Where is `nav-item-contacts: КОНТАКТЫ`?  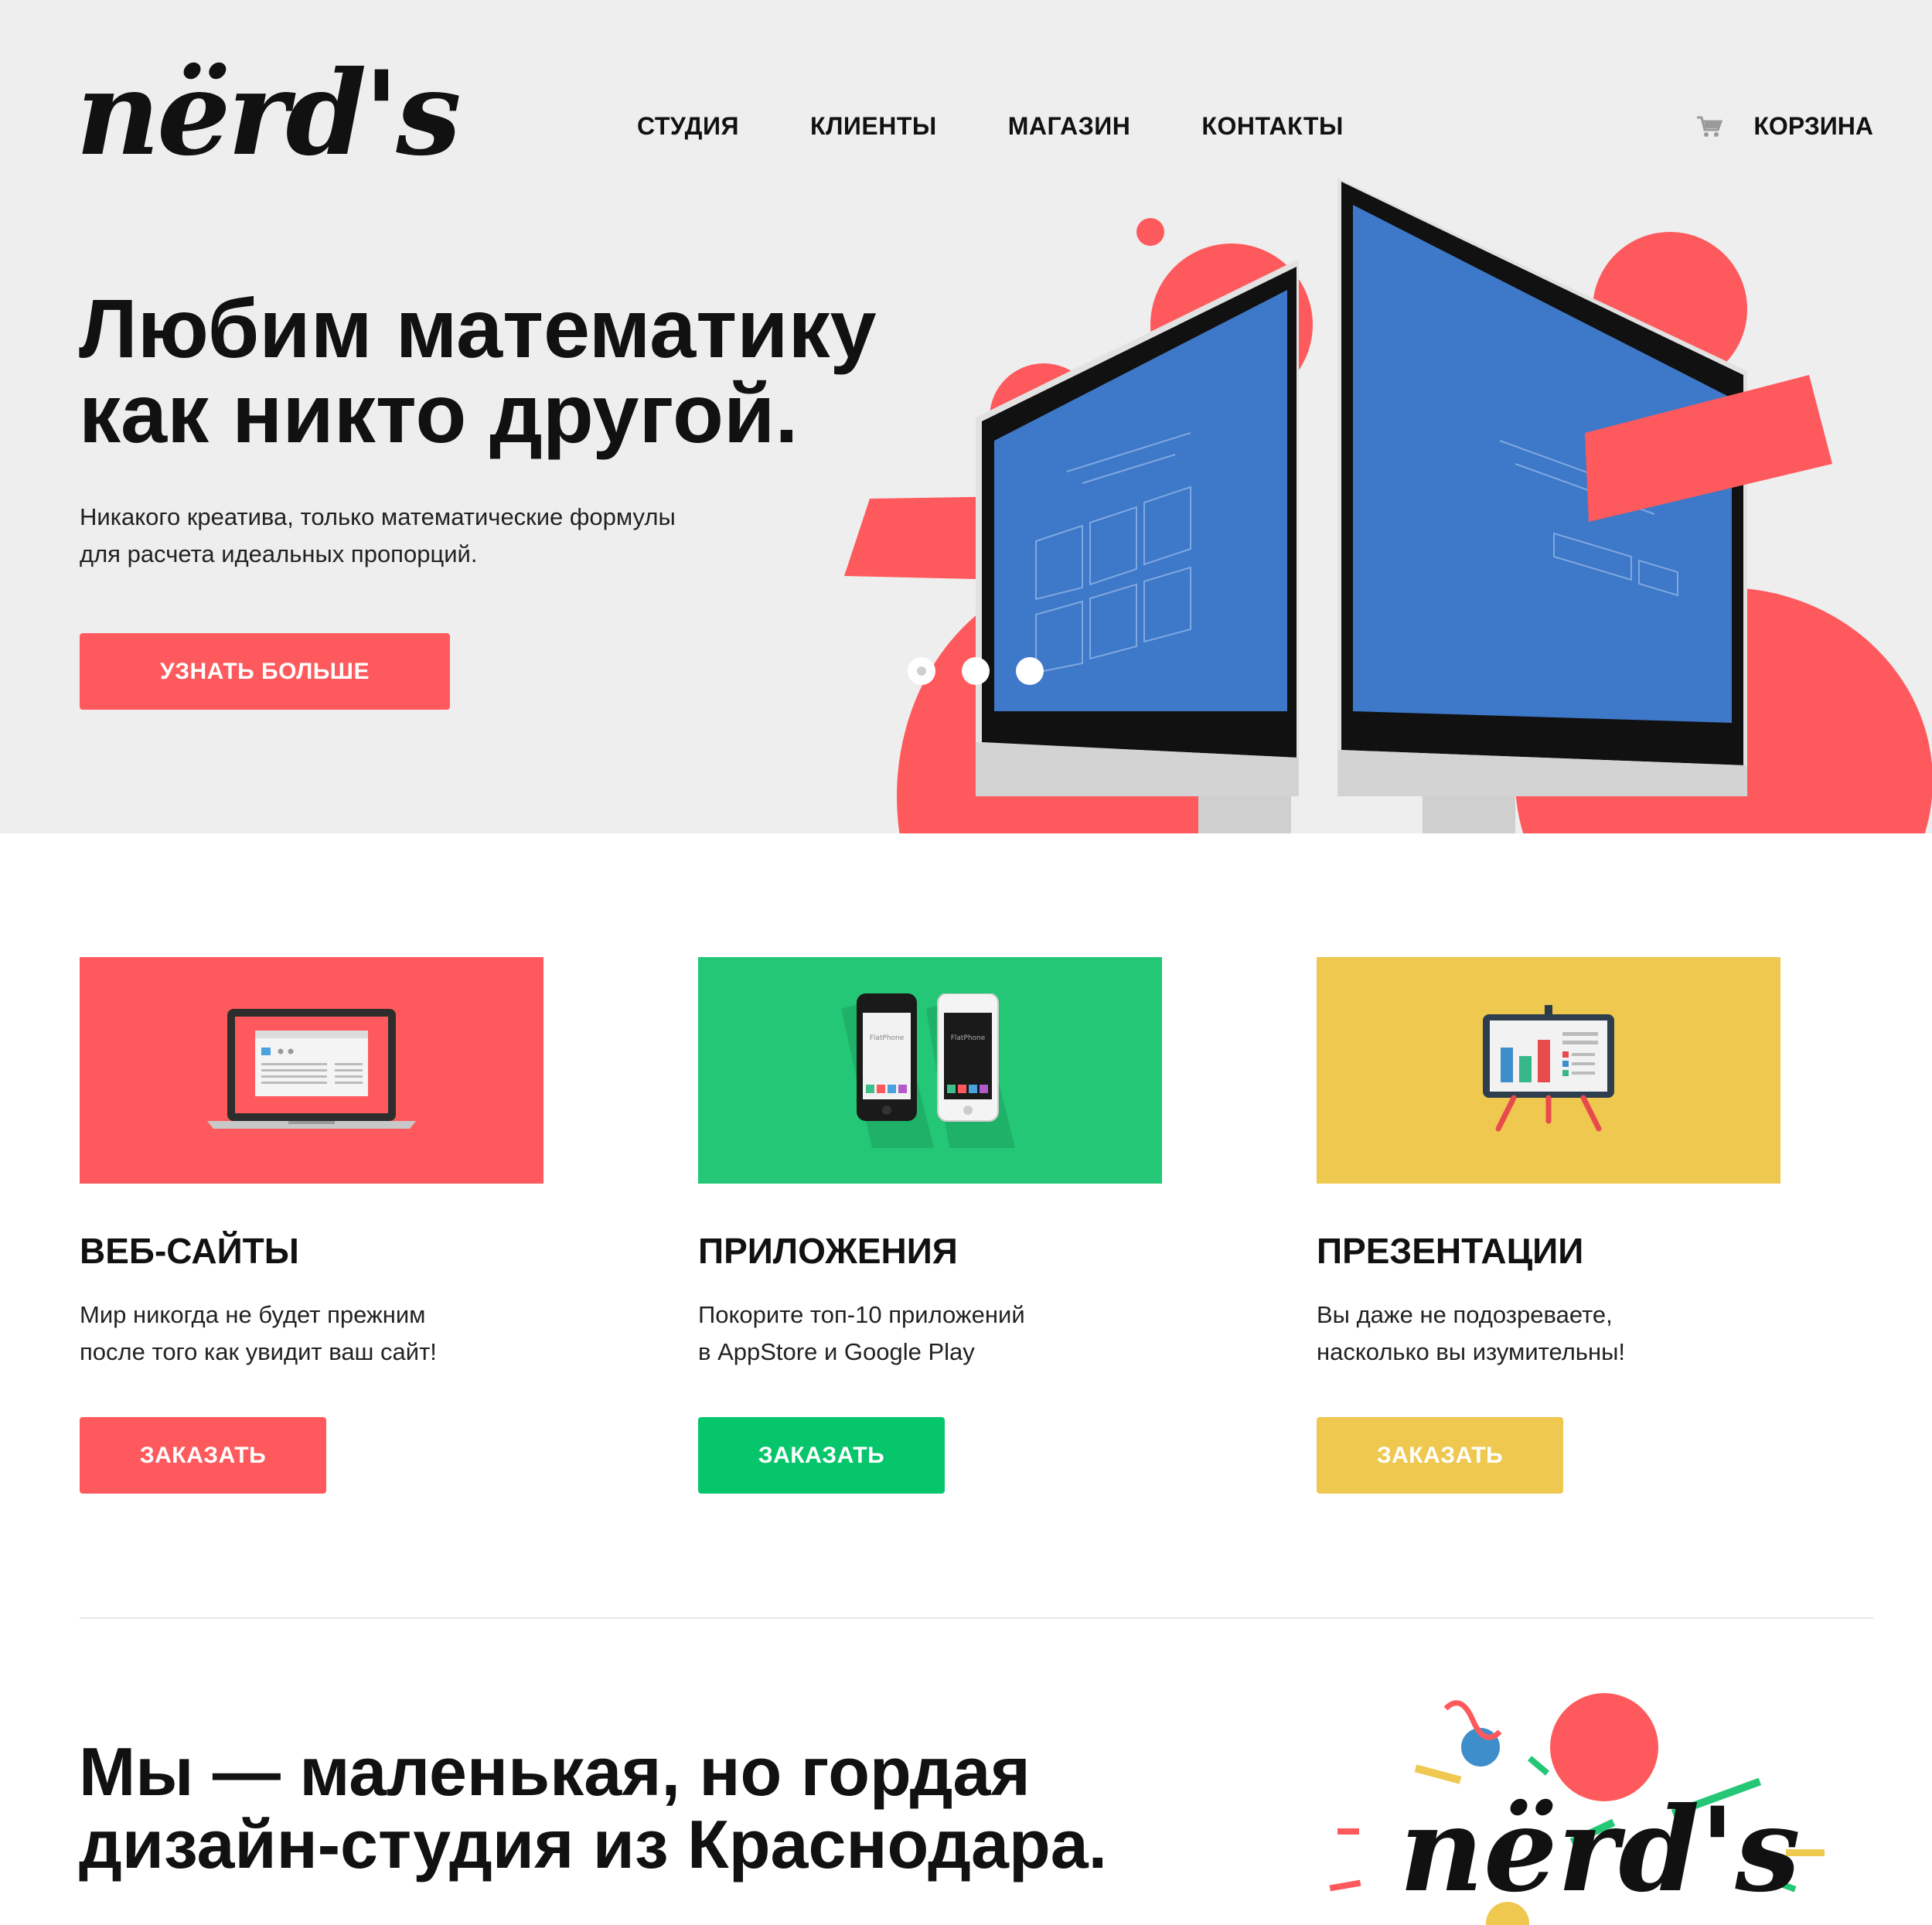 nav-item-contacts: КОНТАКТЫ is located at coordinates (1272, 126).